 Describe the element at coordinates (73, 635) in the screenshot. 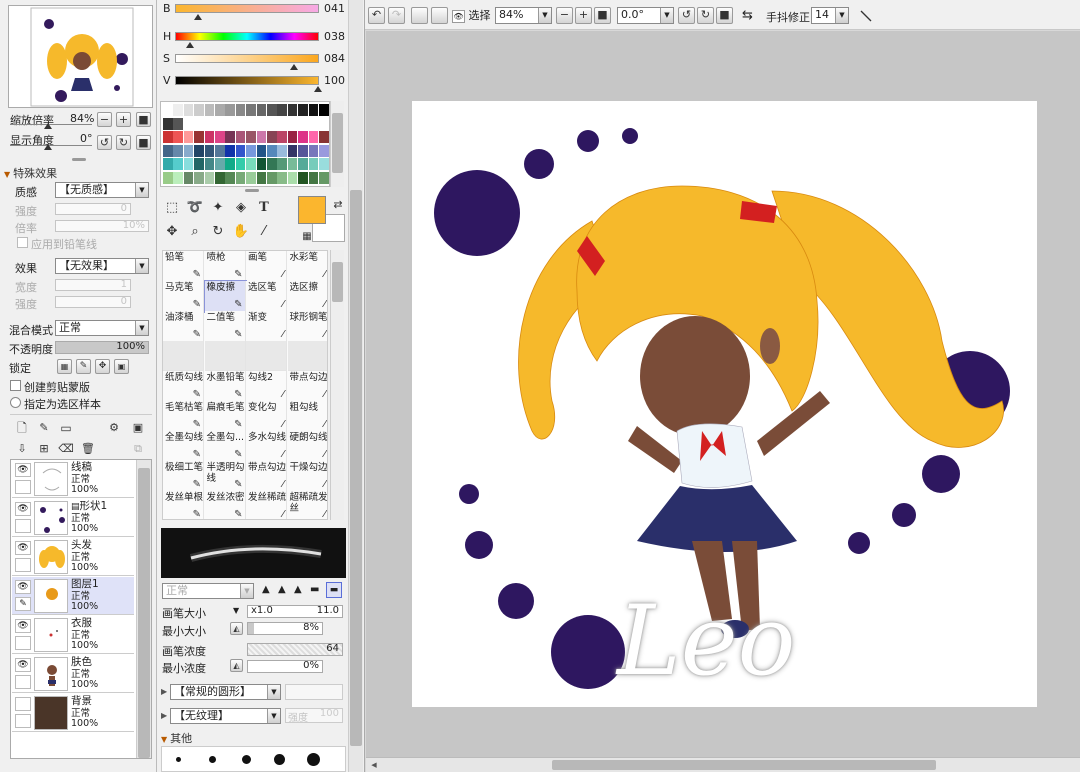

I see `layer-item: 👁 衣服 正常 100%` at that location.